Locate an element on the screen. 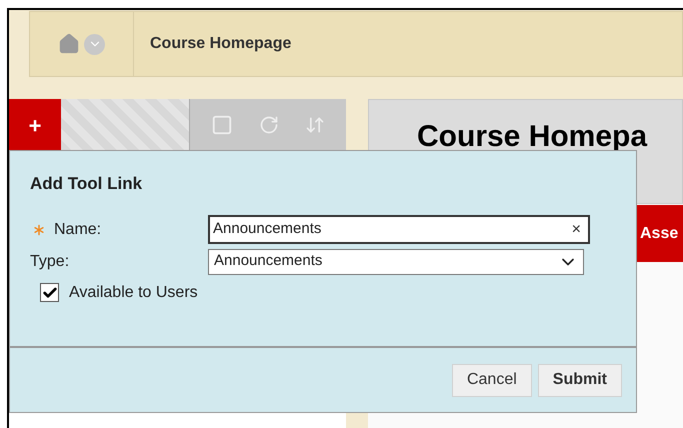 This screenshot has height=428, width=683. menu-caret-icon is located at coordinates (94, 44).